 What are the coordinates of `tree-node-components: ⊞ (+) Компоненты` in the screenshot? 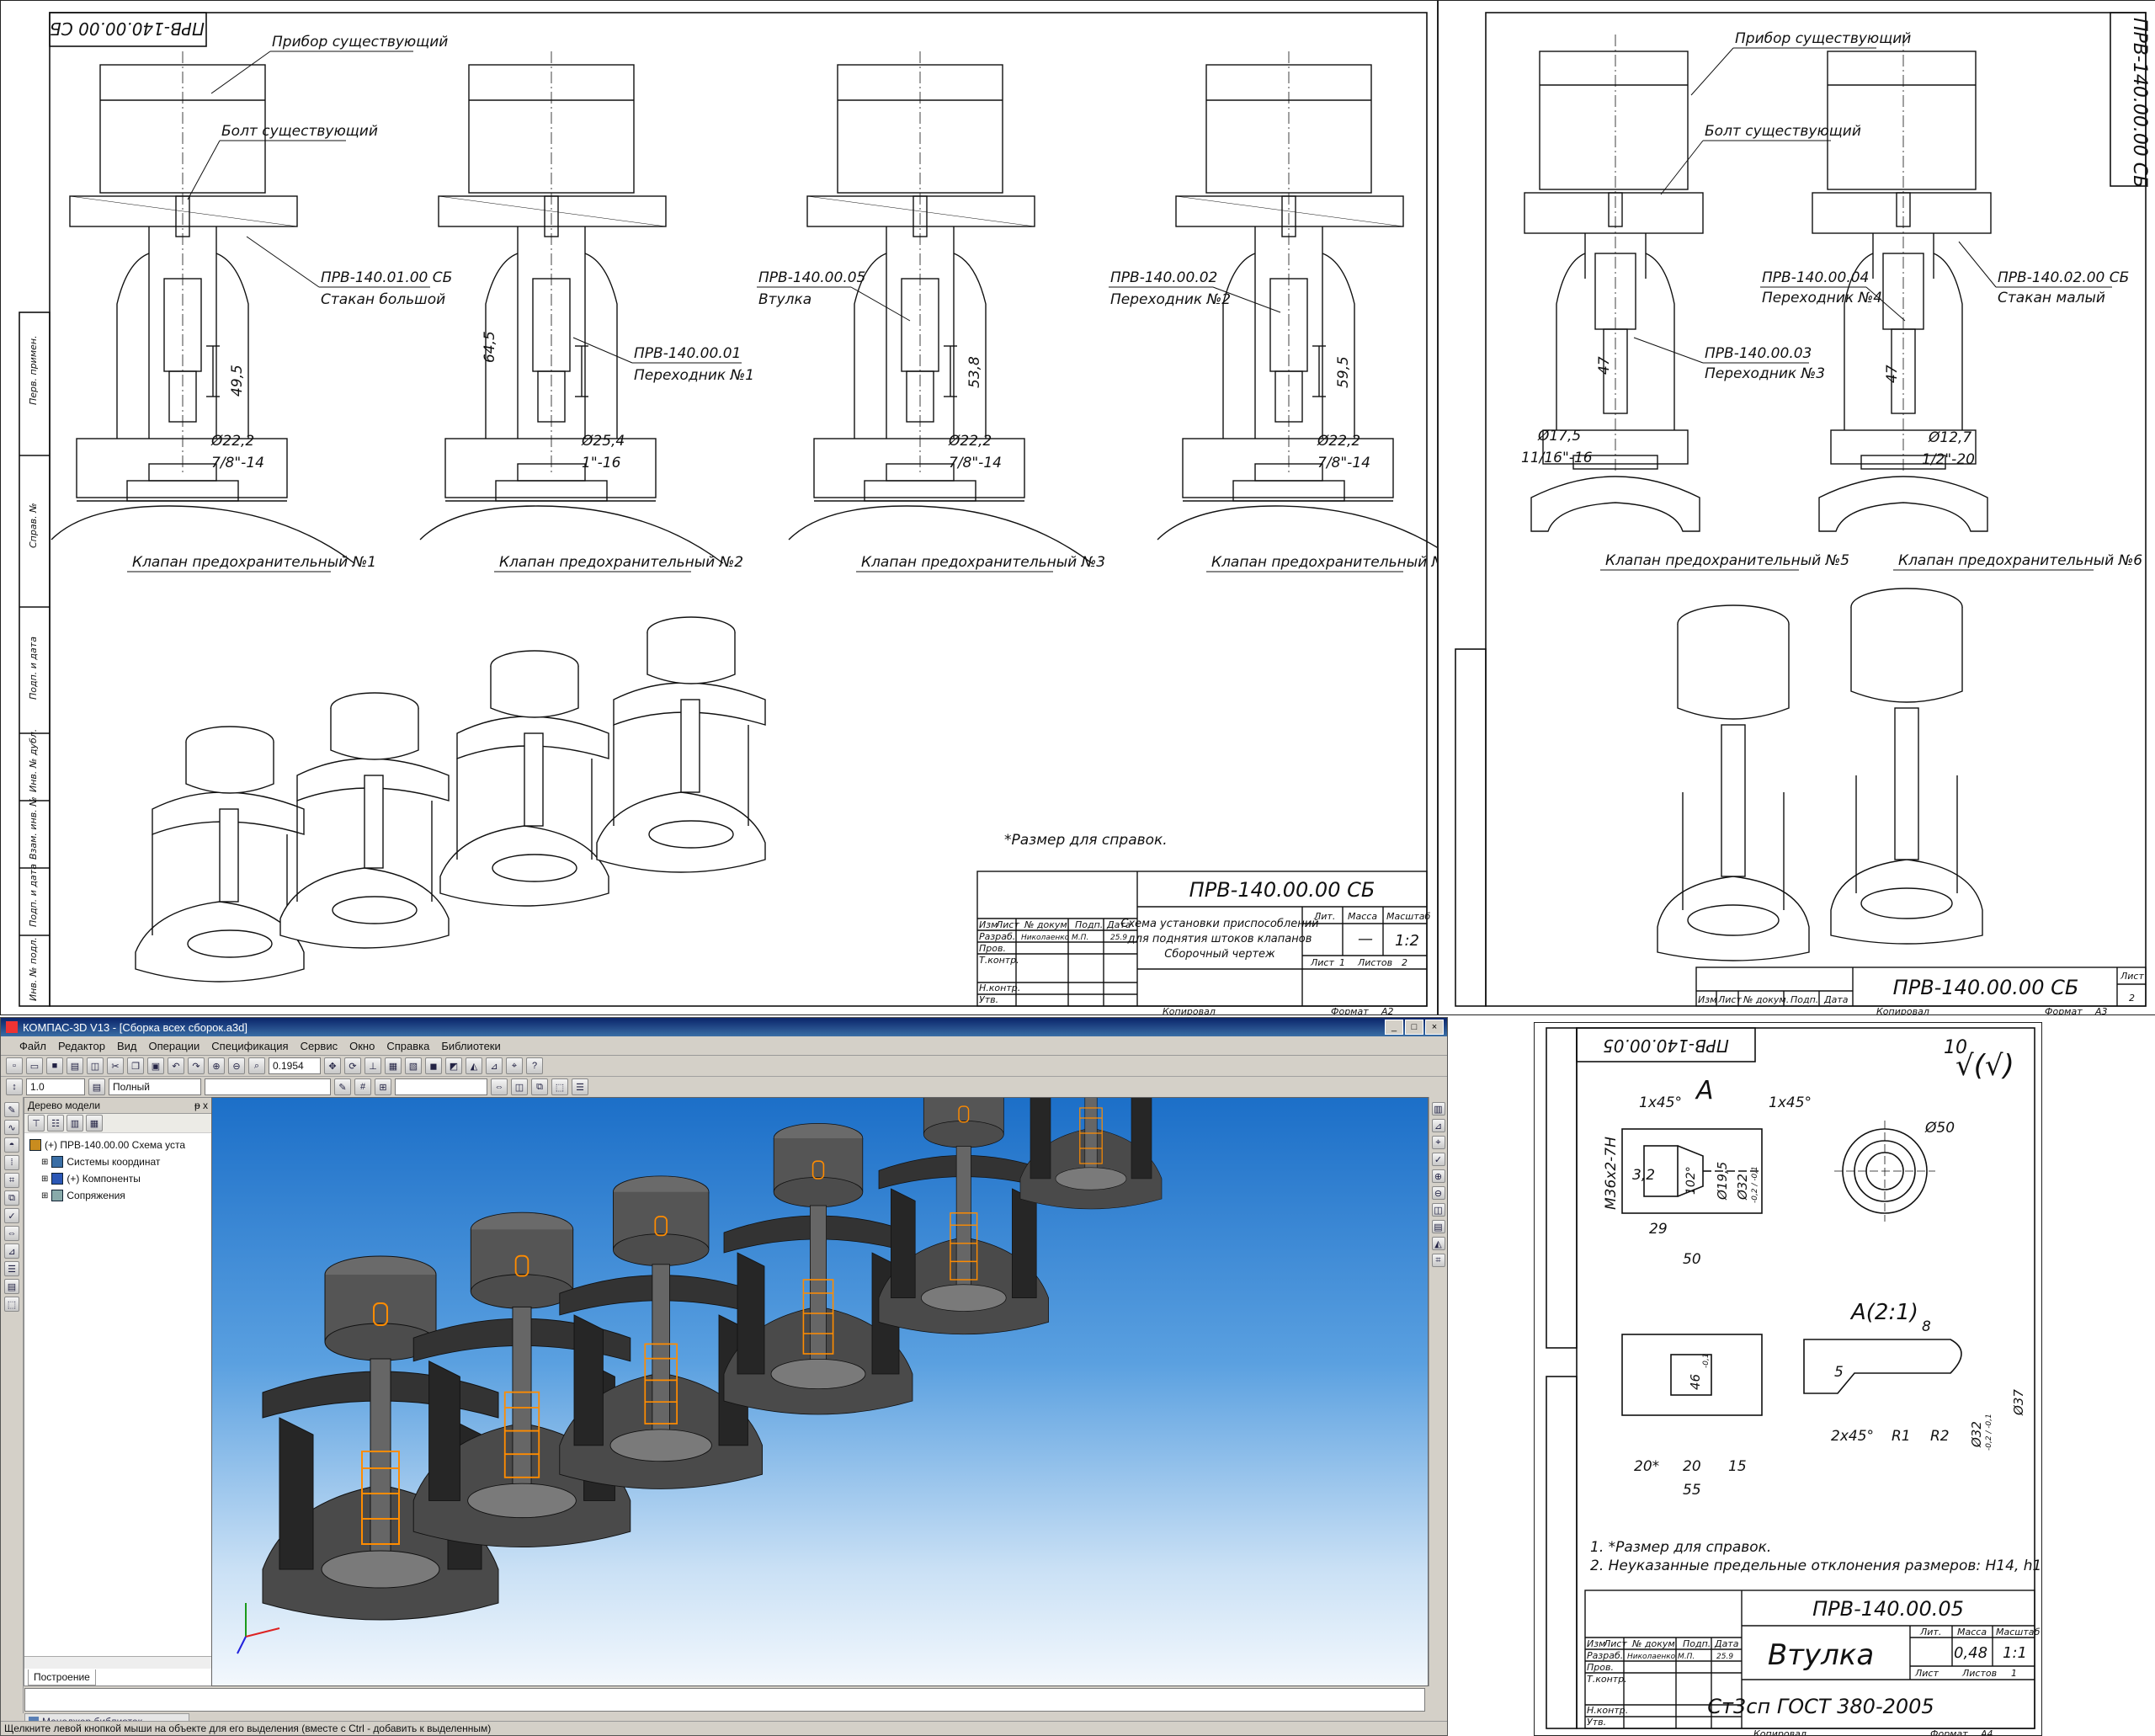 It's located at (120, 1178).